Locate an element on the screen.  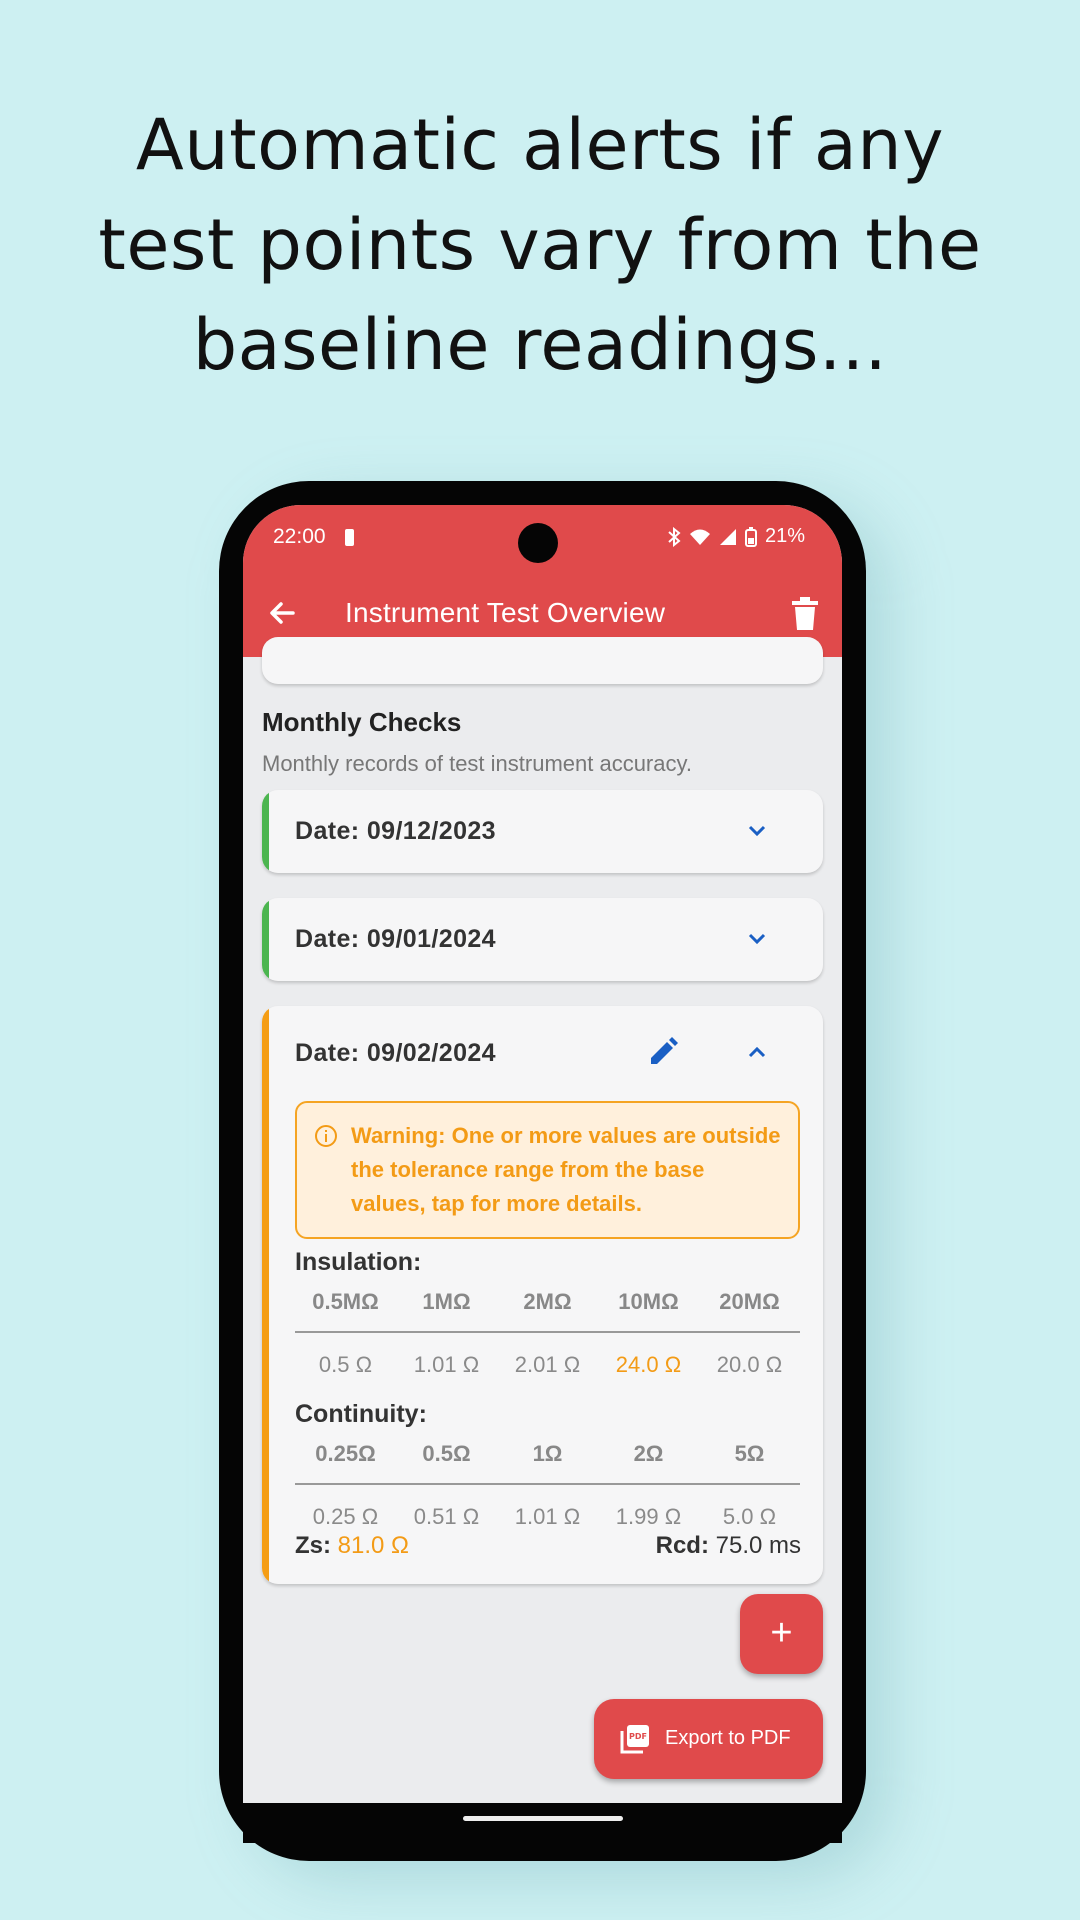
value-cell: 1.99 Ω is located at coordinates (648, 1516).